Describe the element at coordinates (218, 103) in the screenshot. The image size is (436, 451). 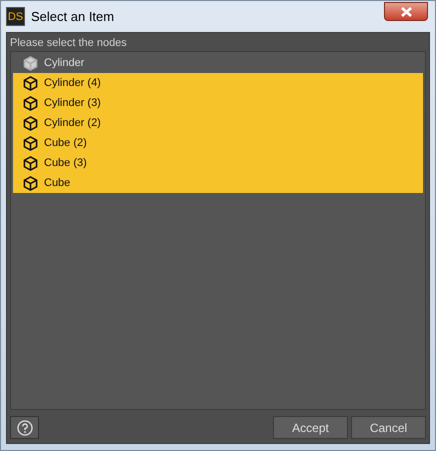
I see `list-item: Cylinder (3)` at that location.